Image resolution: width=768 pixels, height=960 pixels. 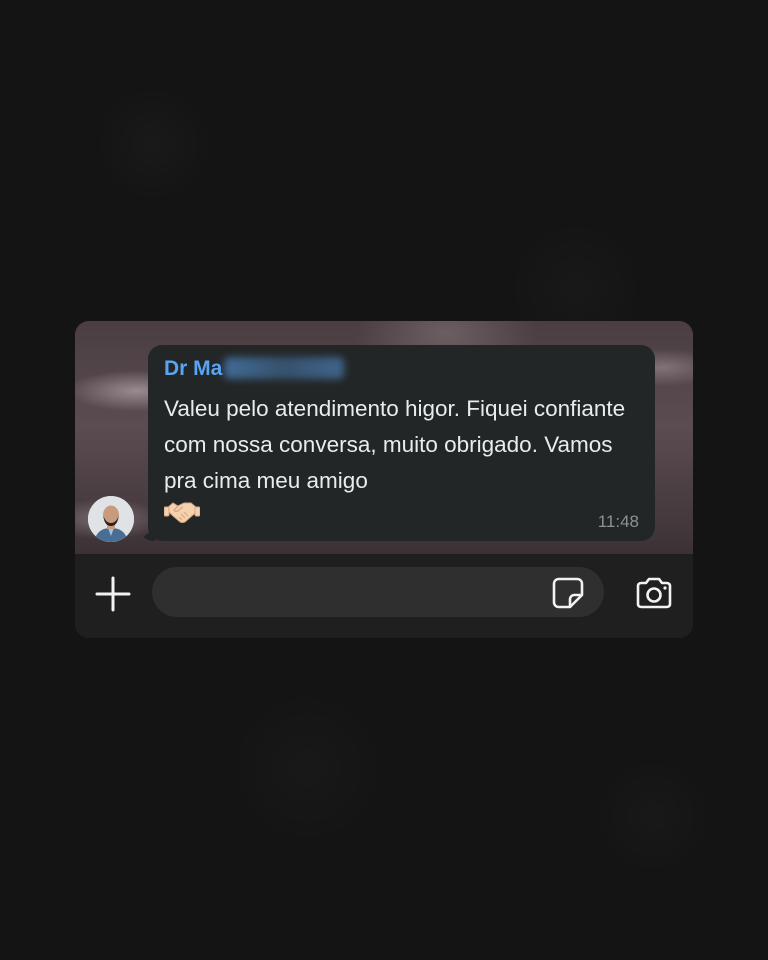 What do you see at coordinates (654, 594) in the screenshot?
I see `camera-icon` at bounding box center [654, 594].